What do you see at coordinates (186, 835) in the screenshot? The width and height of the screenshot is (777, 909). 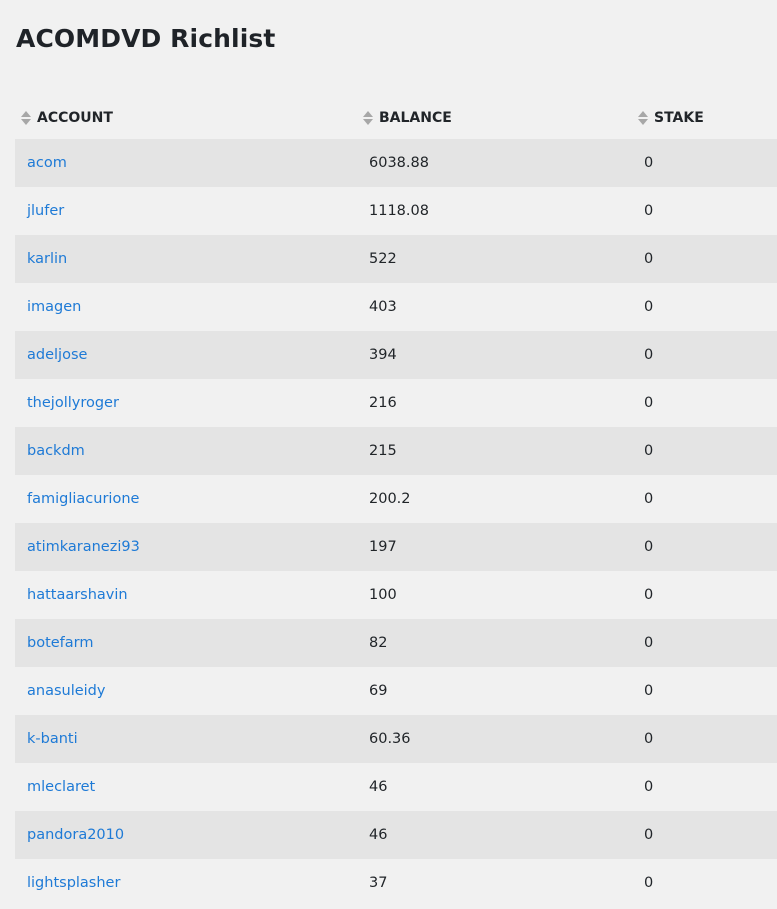 I see `cell-account: pandora2010` at bounding box center [186, 835].